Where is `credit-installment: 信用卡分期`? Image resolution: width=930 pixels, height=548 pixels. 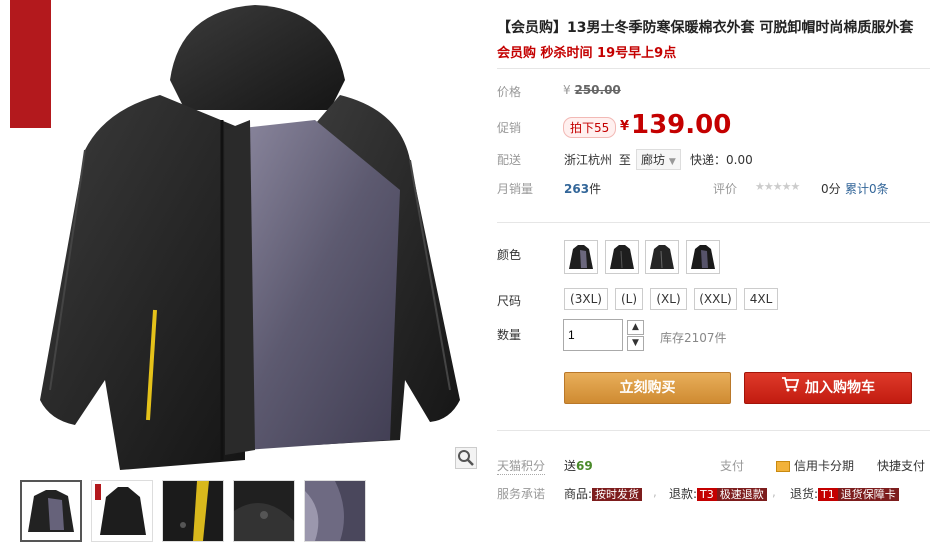 credit-installment: 信用卡分期 is located at coordinates (815, 465).